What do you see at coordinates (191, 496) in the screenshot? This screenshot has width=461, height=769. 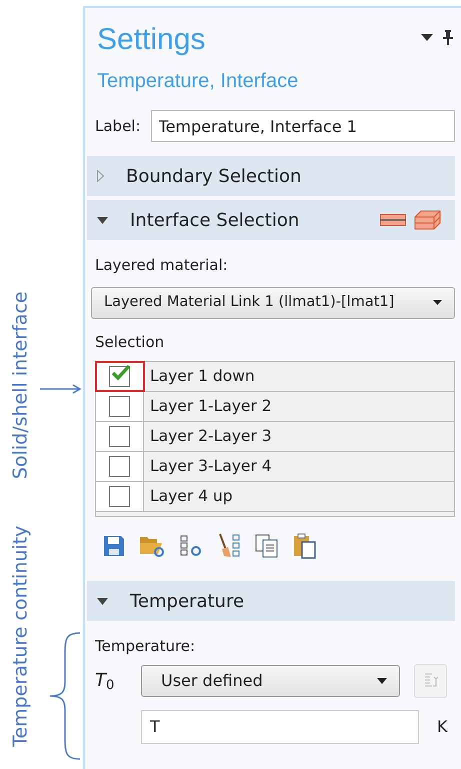 I see `layer-name: Layer 4 up` at bounding box center [191, 496].